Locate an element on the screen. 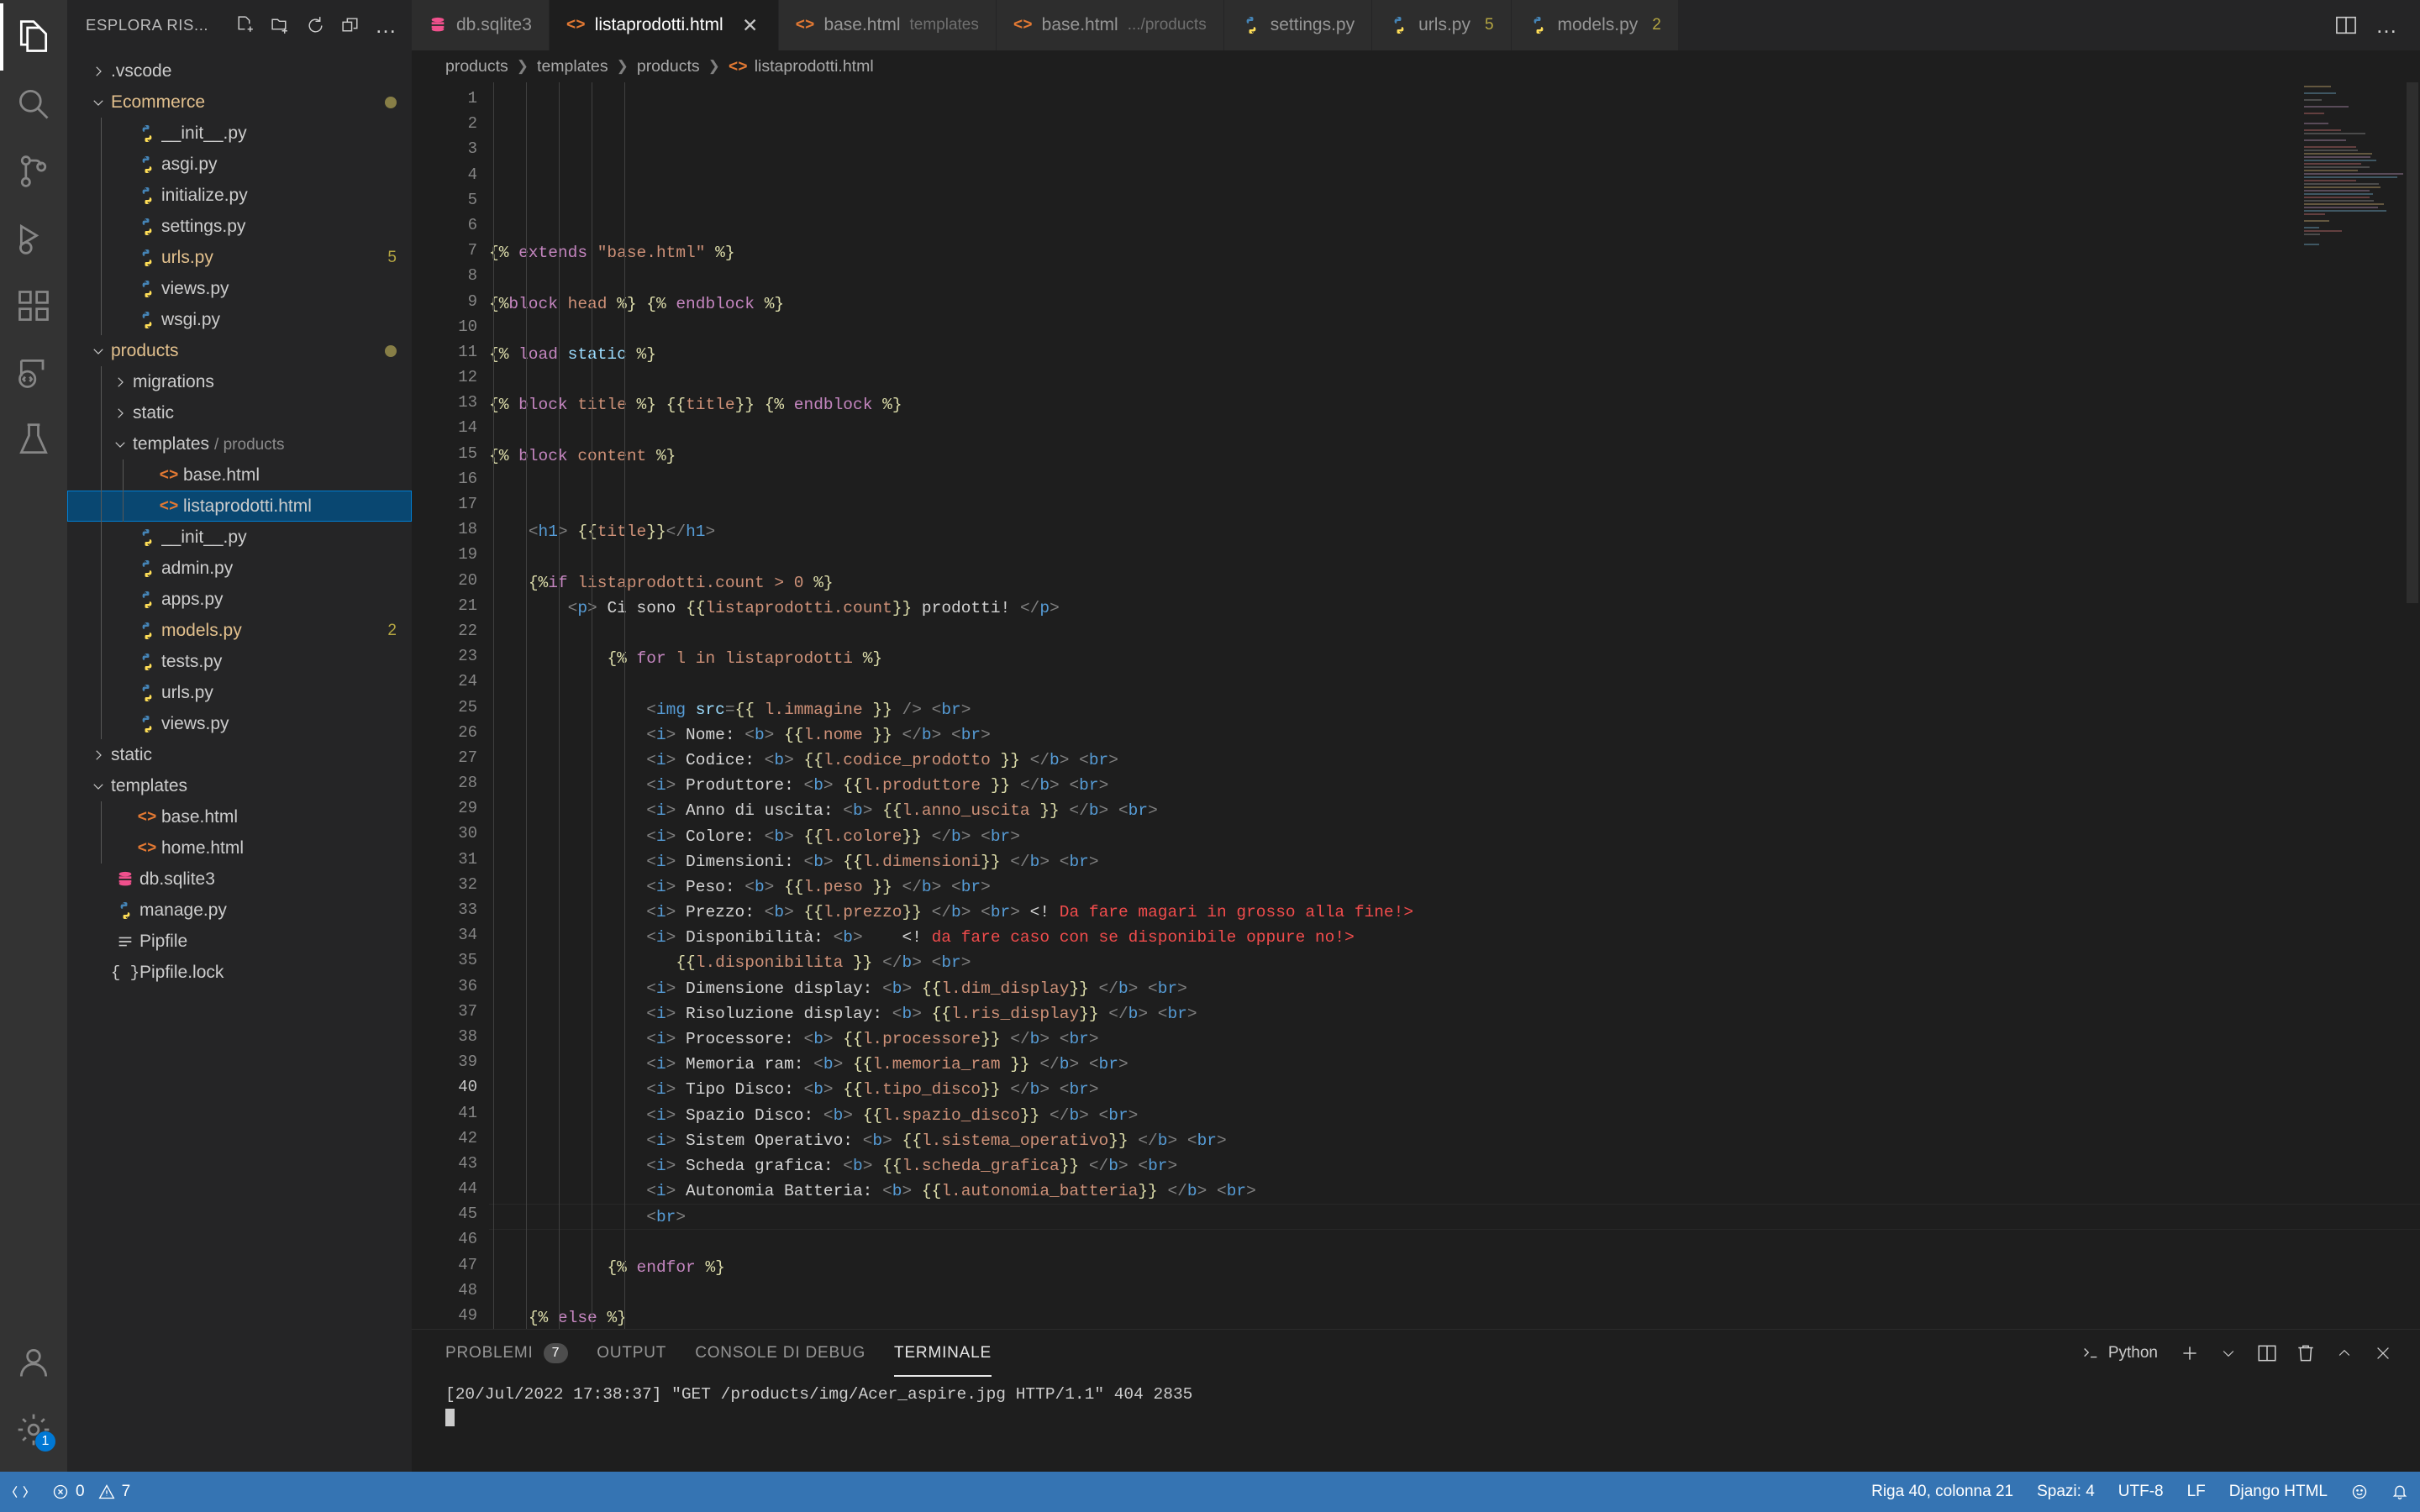 The width and height of the screenshot is (2420, 1512). editor-tab-base-html: <> base.html templates is located at coordinates (887, 25).